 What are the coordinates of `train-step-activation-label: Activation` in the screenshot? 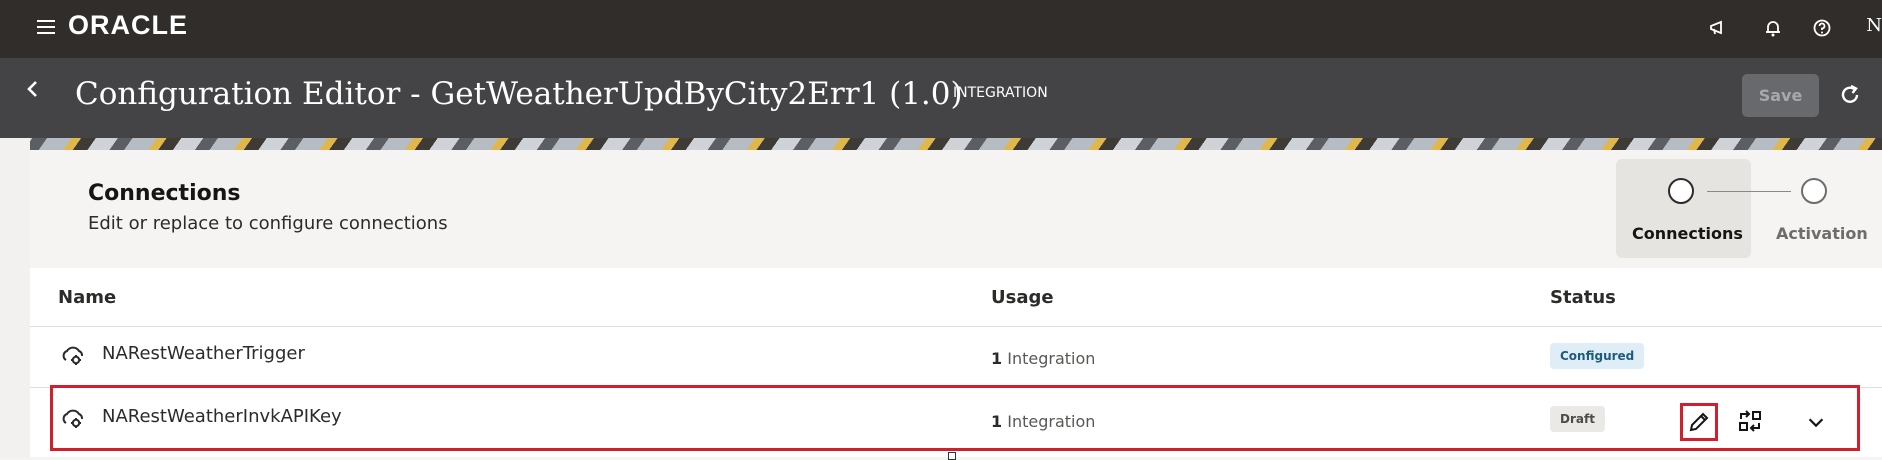 It's located at (1822, 233).